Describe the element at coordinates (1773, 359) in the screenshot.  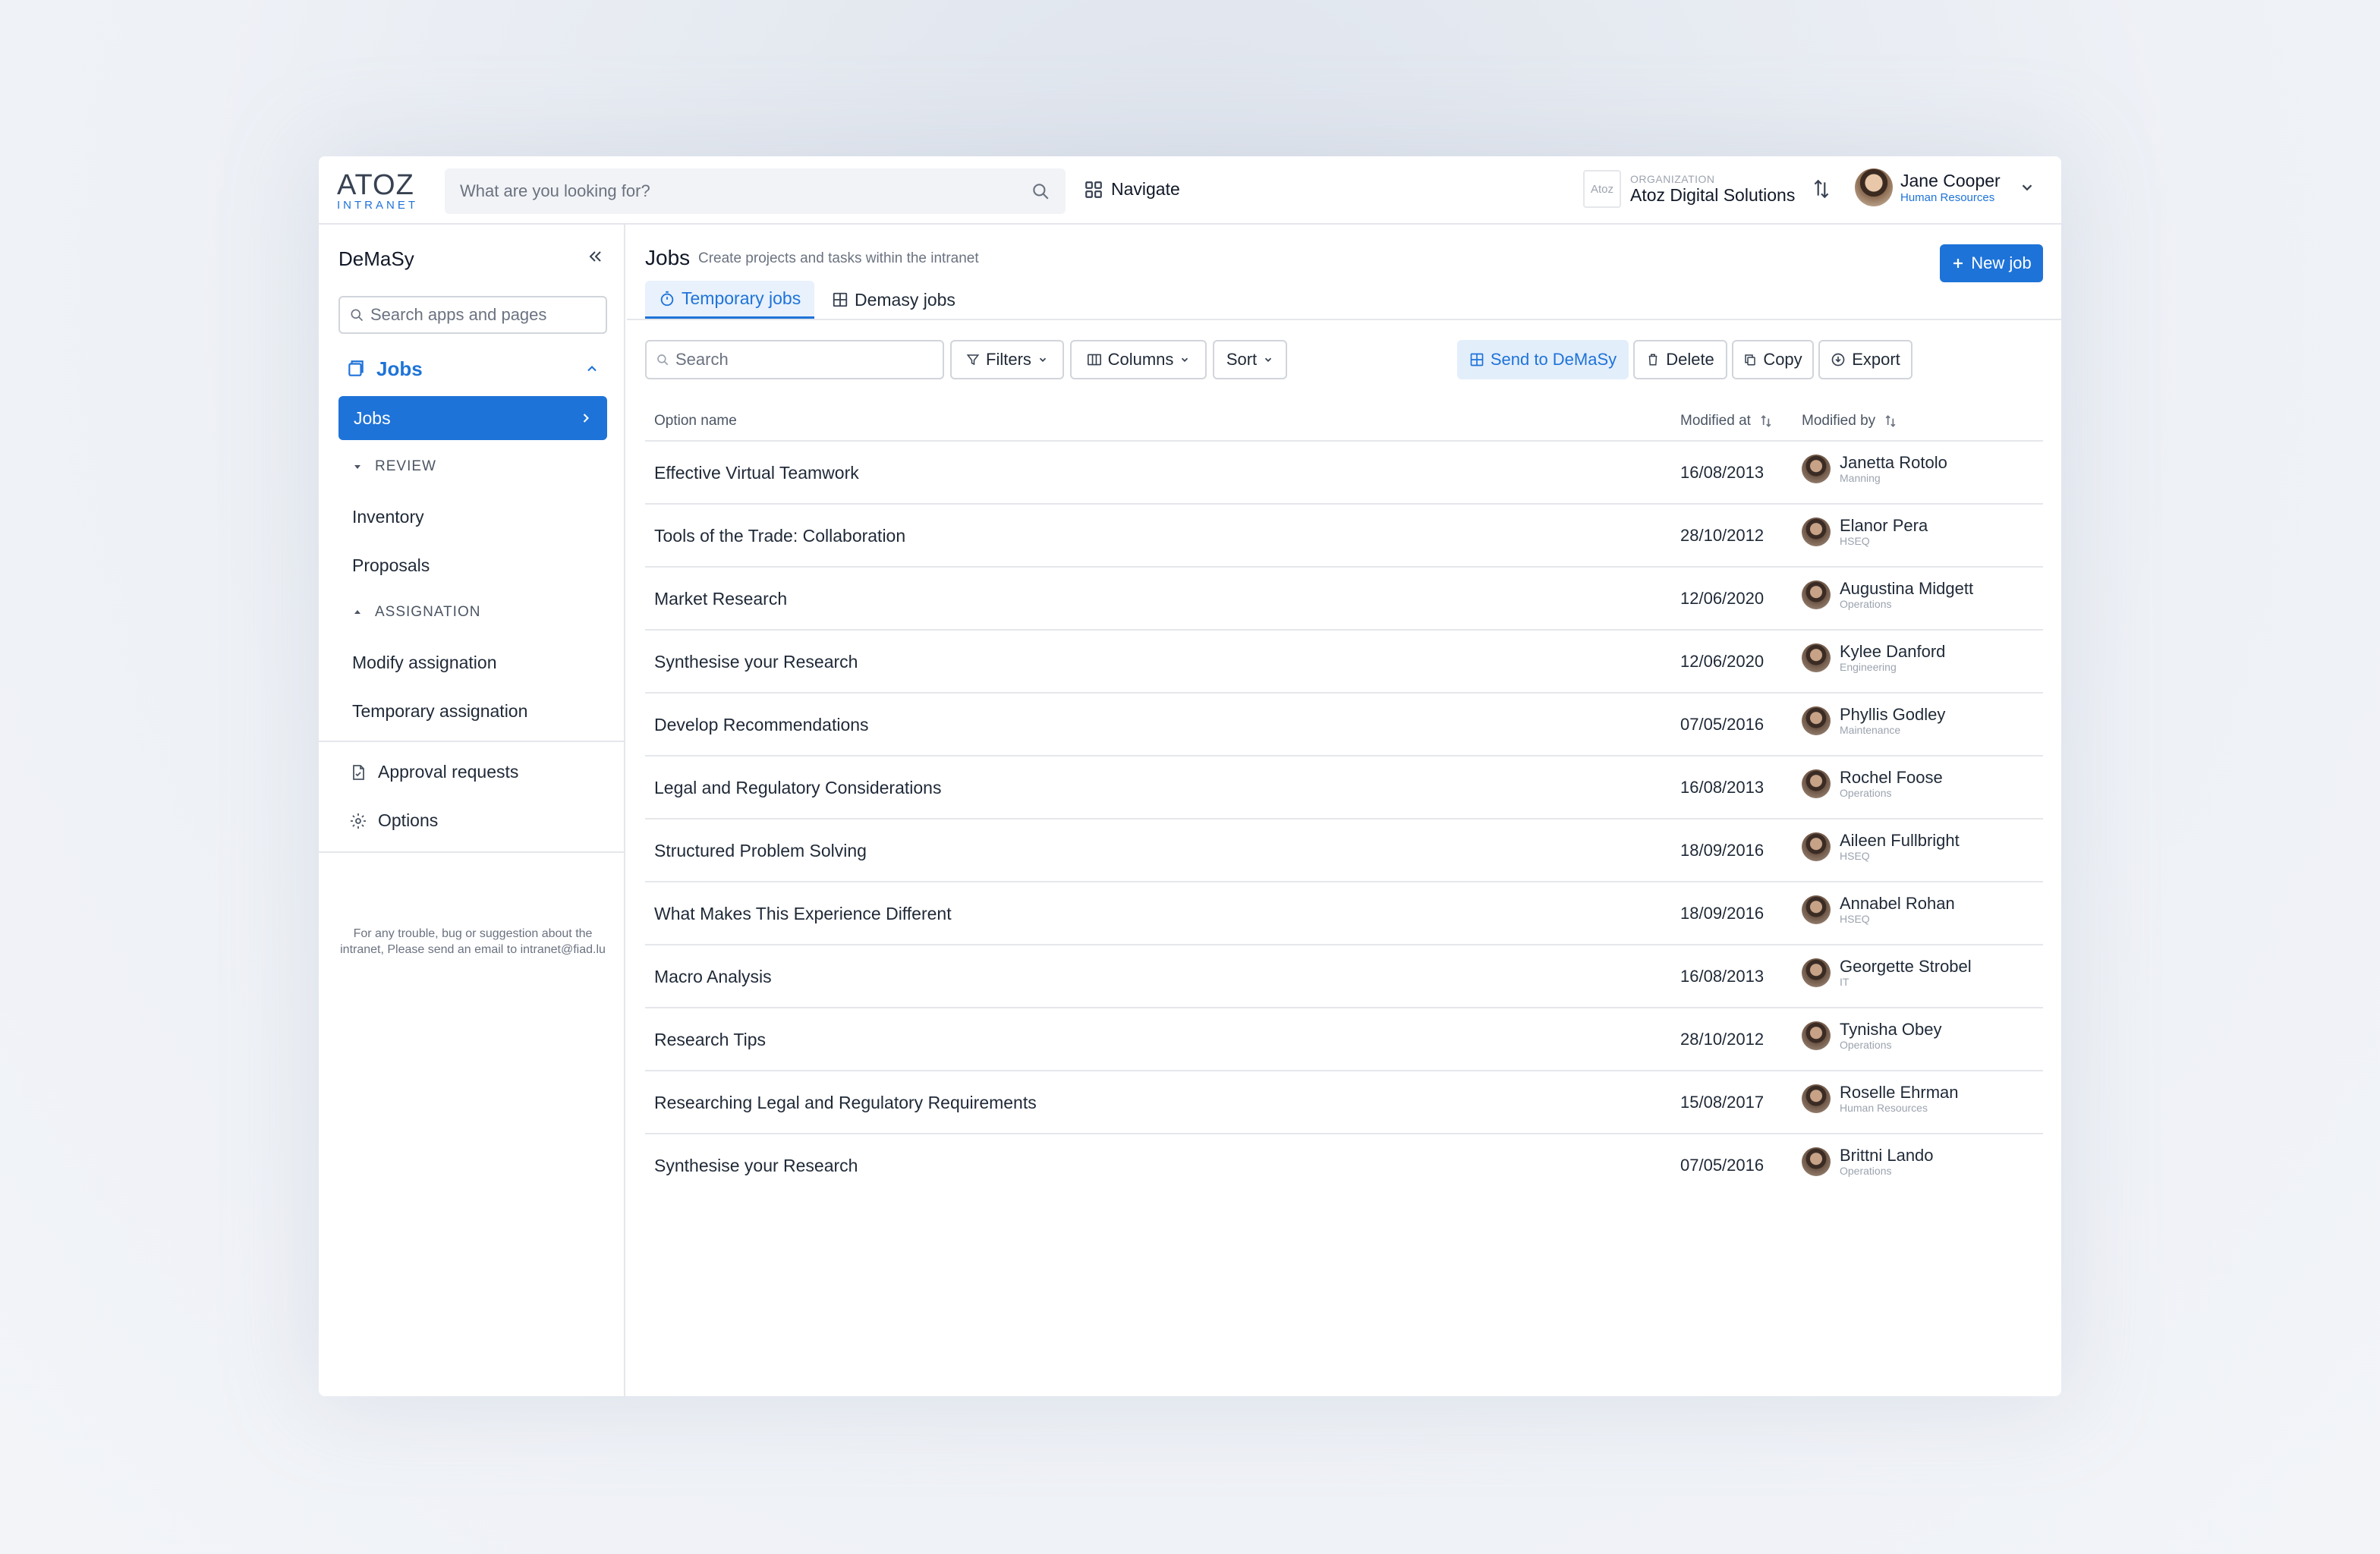
I see `copy-button: Copy` at that location.